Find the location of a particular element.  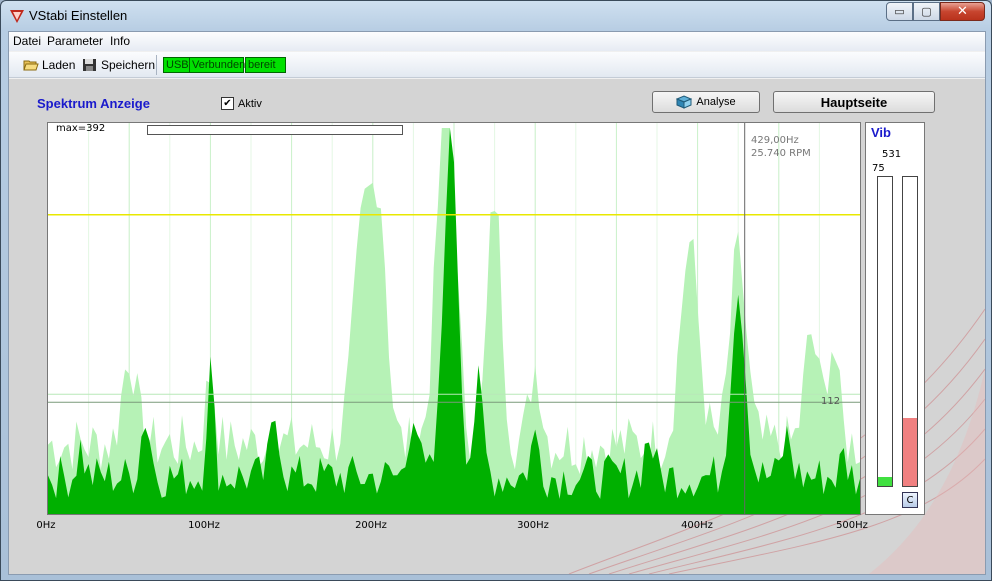

analyse-button: Analyse is located at coordinates (706, 102).